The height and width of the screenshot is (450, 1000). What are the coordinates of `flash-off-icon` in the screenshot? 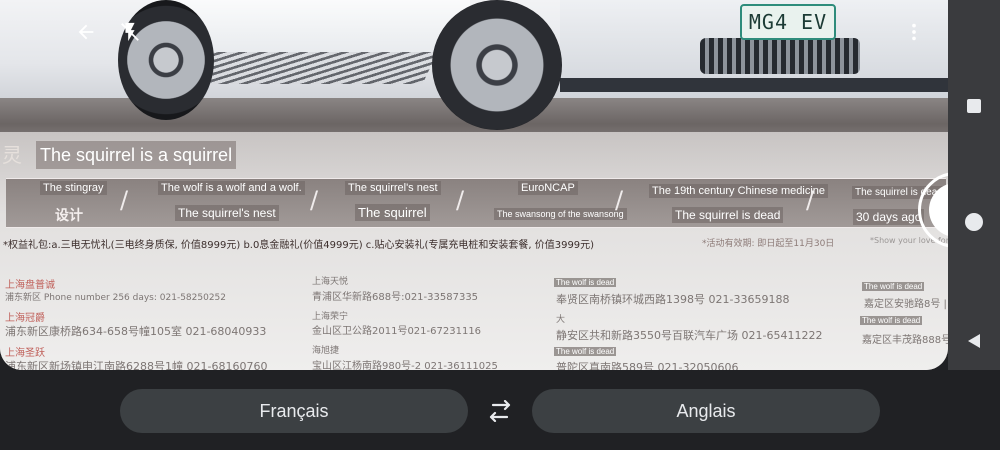 It's located at (130, 32).